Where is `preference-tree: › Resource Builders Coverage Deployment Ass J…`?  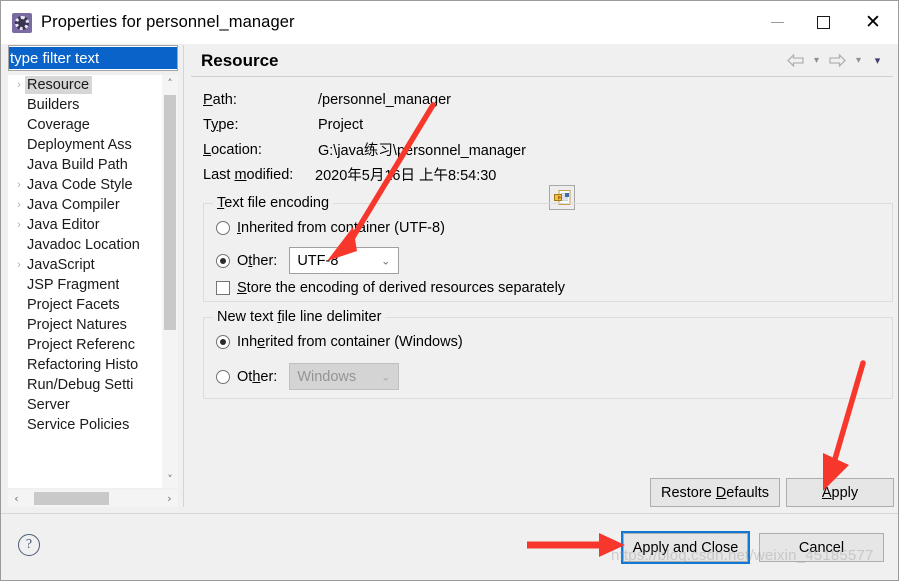 preference-tree: › Resource Builders Coverage Deployment Ass J… is located at coordinates (93, 281).